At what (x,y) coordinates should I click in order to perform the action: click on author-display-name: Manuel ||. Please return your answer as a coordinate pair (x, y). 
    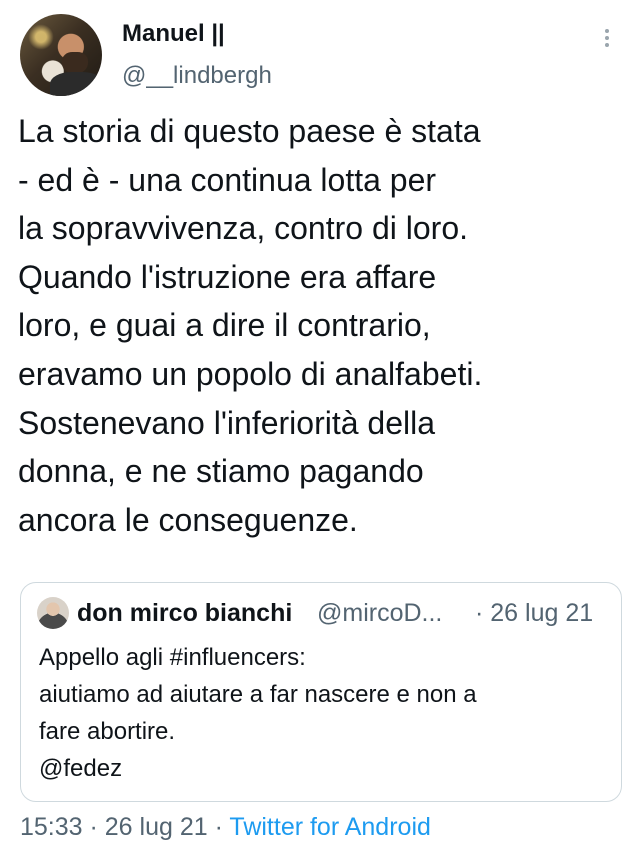
    Looking at the image, I should click on (173, 34).